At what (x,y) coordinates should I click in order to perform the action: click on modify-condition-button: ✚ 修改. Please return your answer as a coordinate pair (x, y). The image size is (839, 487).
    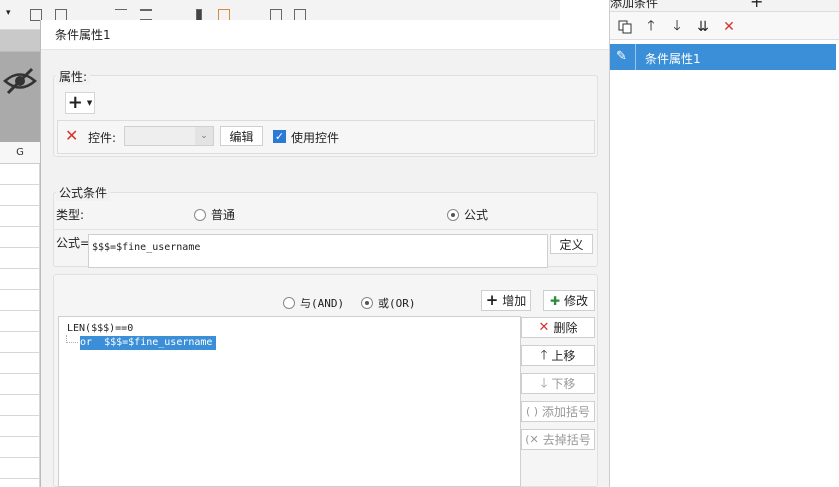
    Looking at the image, I should click on (569, 300).